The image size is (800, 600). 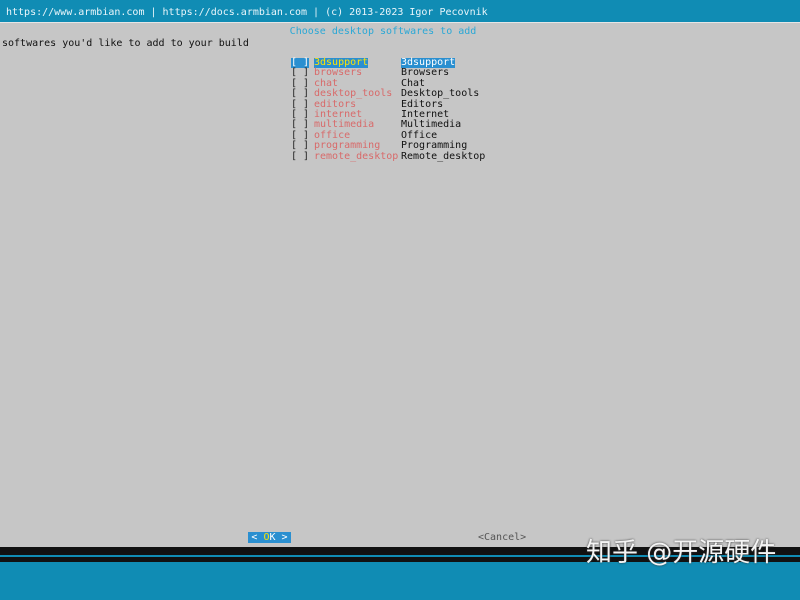 What do you see at coordinates (441, 93) in the screenshot?
I see `checklist-item-desktop_tools: [ ] desktop_tools Desktop_tools` at bounding box center [441, 93].